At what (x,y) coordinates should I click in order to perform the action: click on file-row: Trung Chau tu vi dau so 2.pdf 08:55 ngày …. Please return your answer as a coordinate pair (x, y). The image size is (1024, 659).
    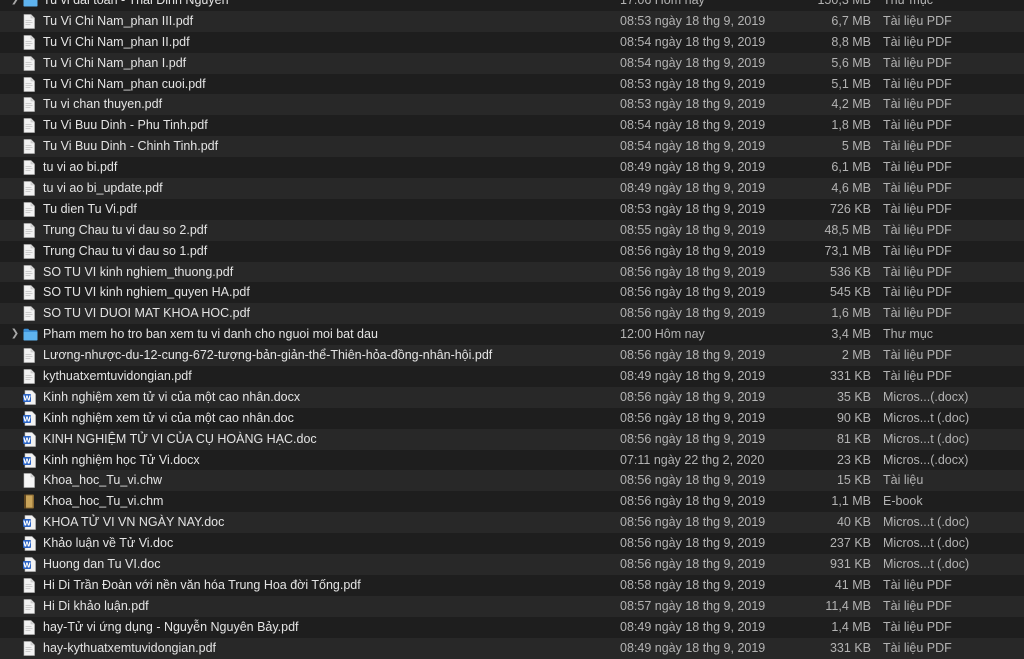
    Looking at the image, I should click on (512, 230).